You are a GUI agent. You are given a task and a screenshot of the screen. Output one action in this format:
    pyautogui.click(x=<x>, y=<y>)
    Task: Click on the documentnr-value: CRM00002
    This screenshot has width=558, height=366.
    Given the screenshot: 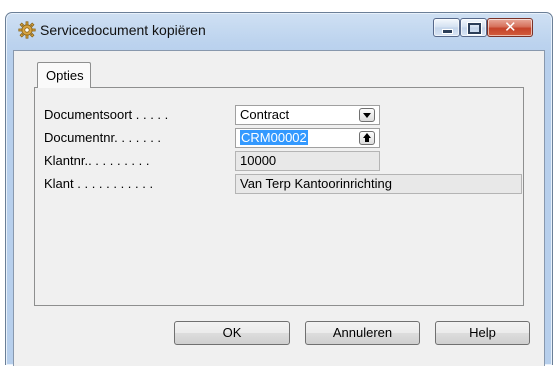 What is the action you would take?
    pyautogui.click(x=274, y=137)
    